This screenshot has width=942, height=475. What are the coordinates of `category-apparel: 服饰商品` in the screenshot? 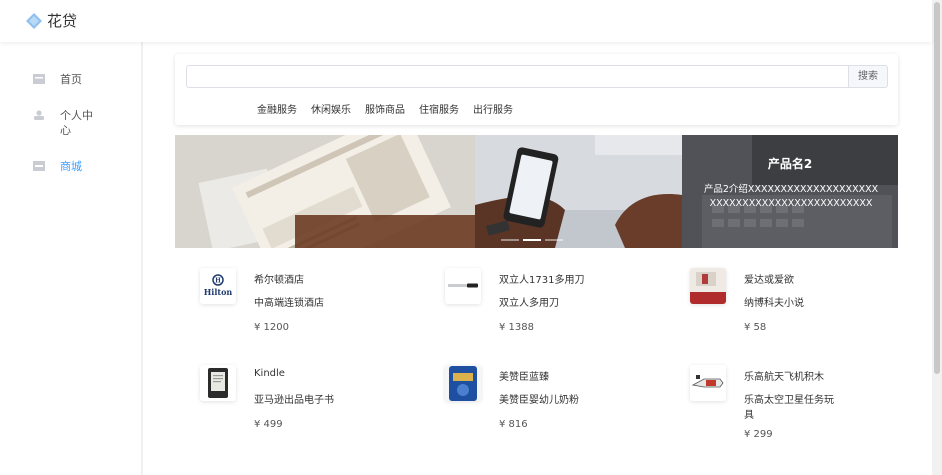 It's located at (385, 108).